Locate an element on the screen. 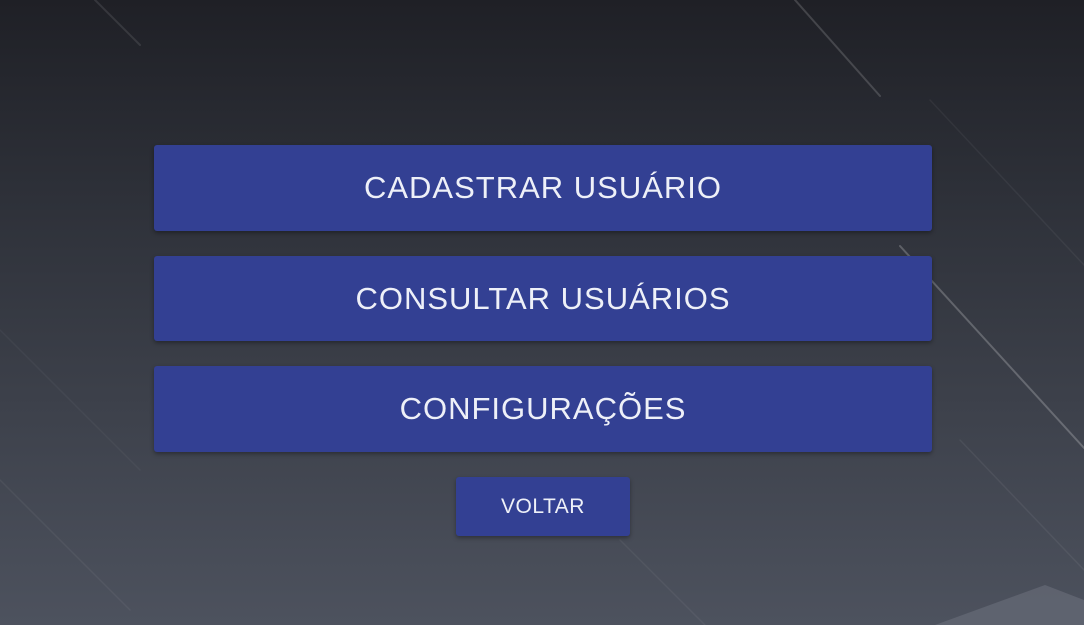 This screenshot has height=625, width=1084. back-button: VOLTAR is located at coordinates (543, 506).